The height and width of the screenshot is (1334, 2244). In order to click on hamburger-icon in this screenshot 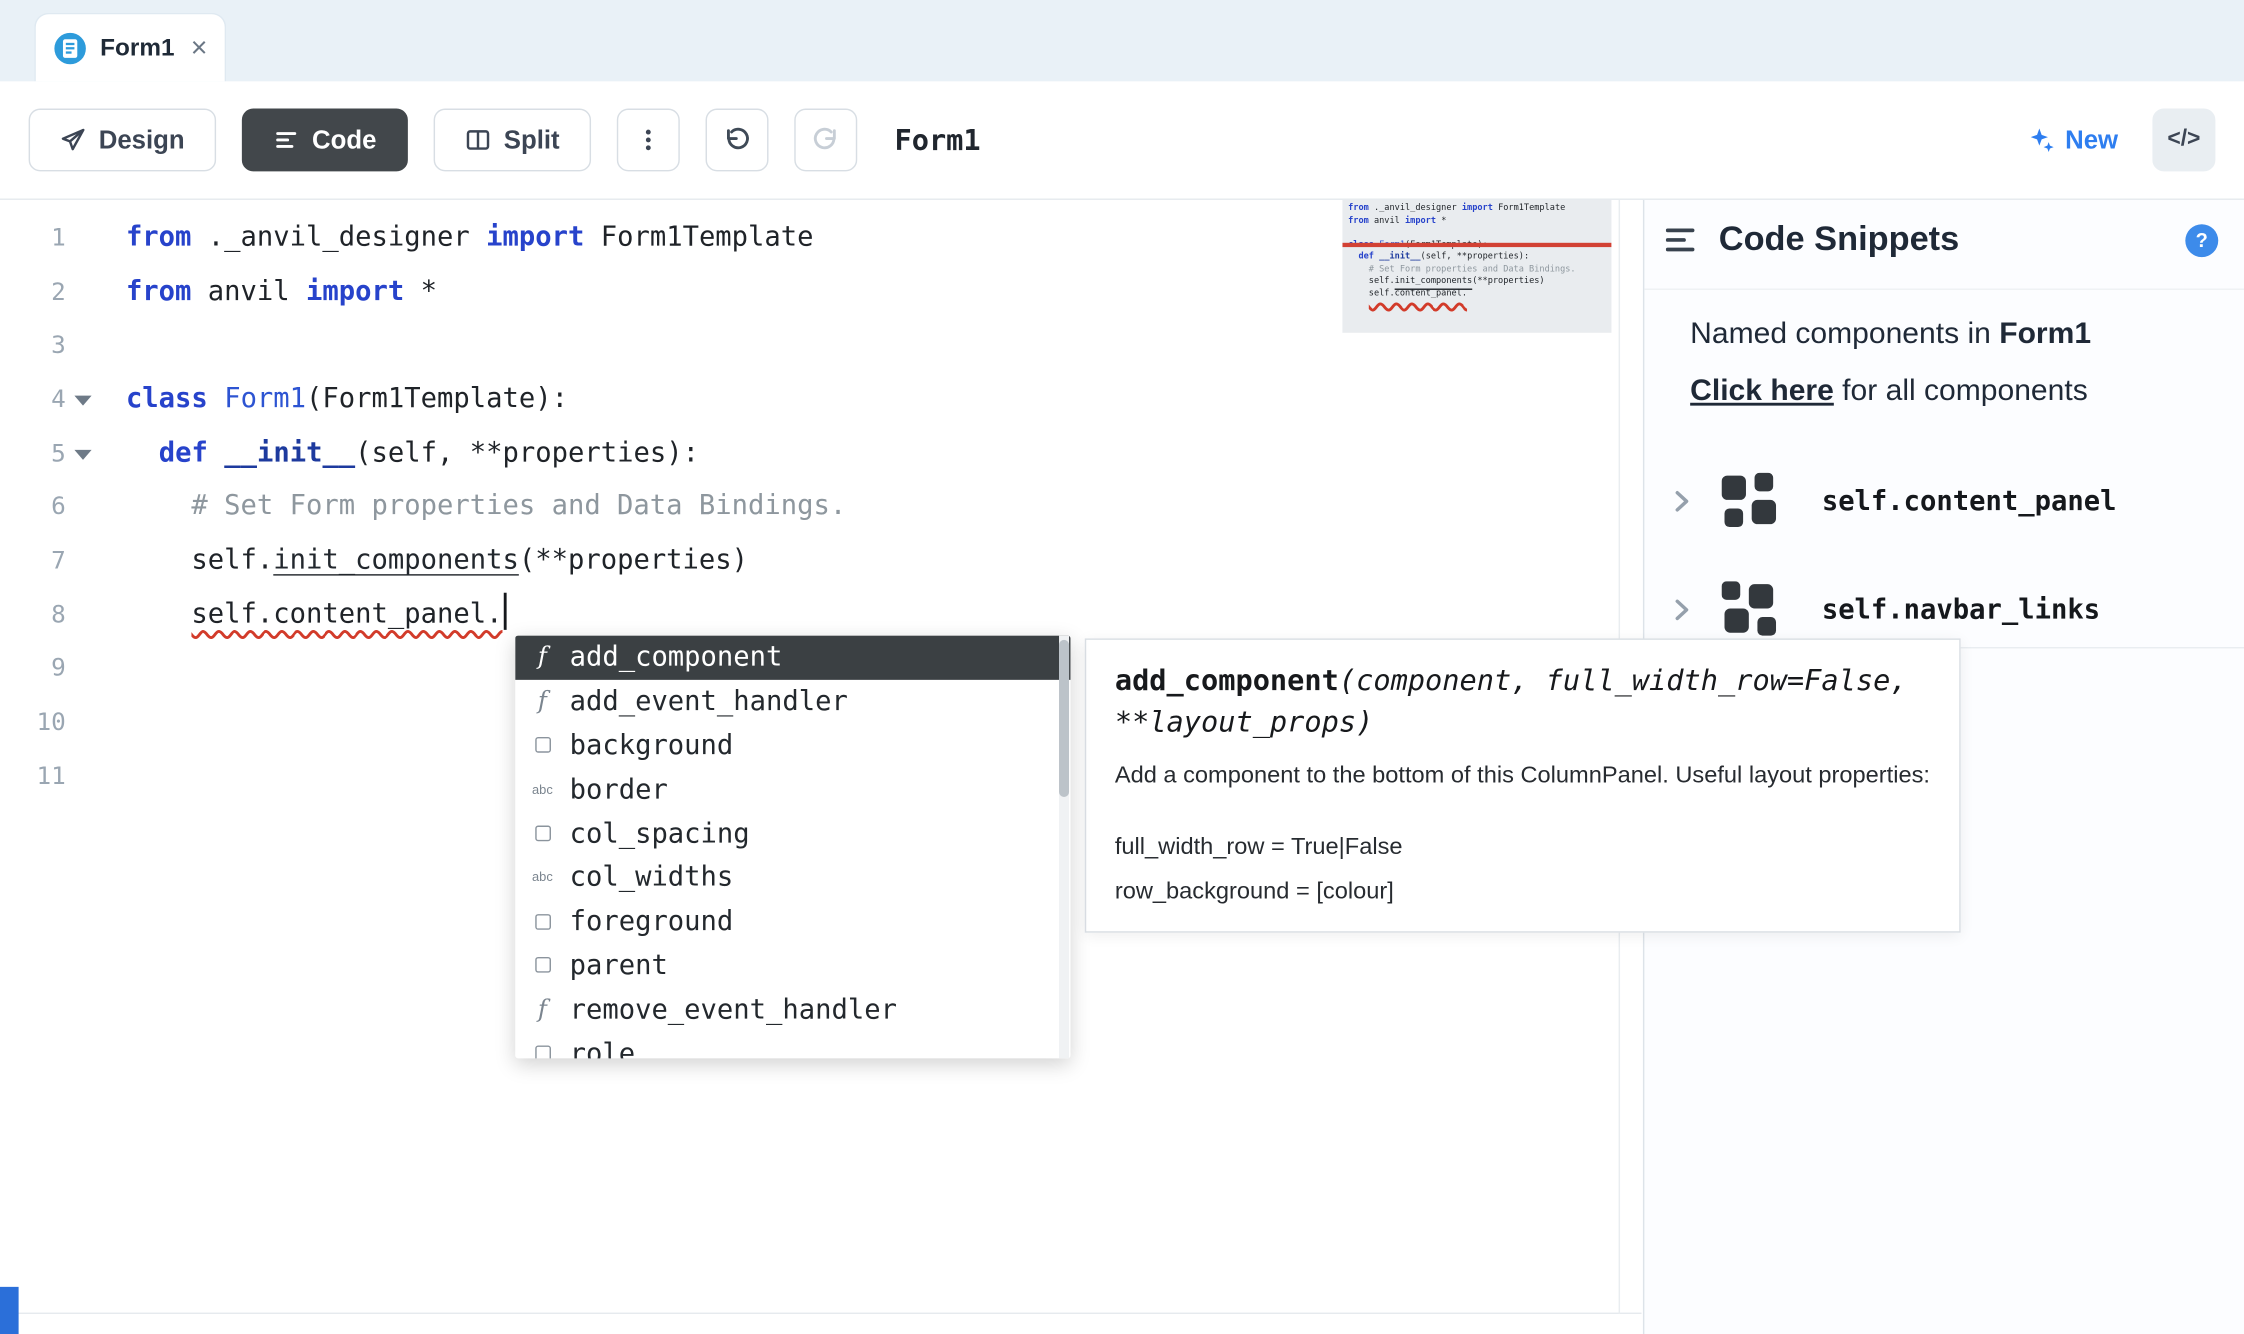, I will do `click(1681, 240)`.